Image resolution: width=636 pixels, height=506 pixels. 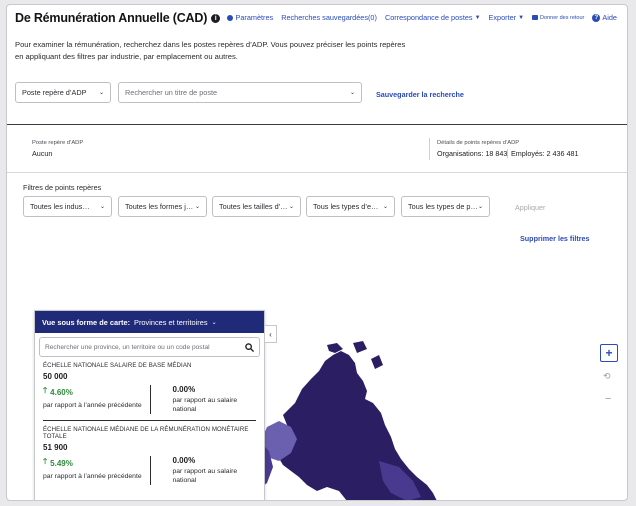 What do you see at coordinates (478, 143) in the screenshot?
I see `points-label: Détails de points repères d’ADP` at bounding box center [478, 143].